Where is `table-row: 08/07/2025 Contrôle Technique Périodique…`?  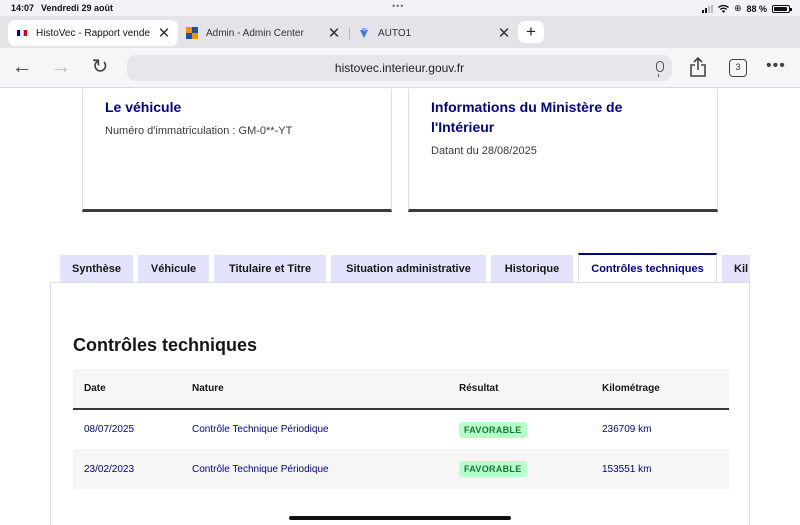 table-row: 08/07/2025 Contrôle Technique Périodique… is located at coordinates (401, 429).